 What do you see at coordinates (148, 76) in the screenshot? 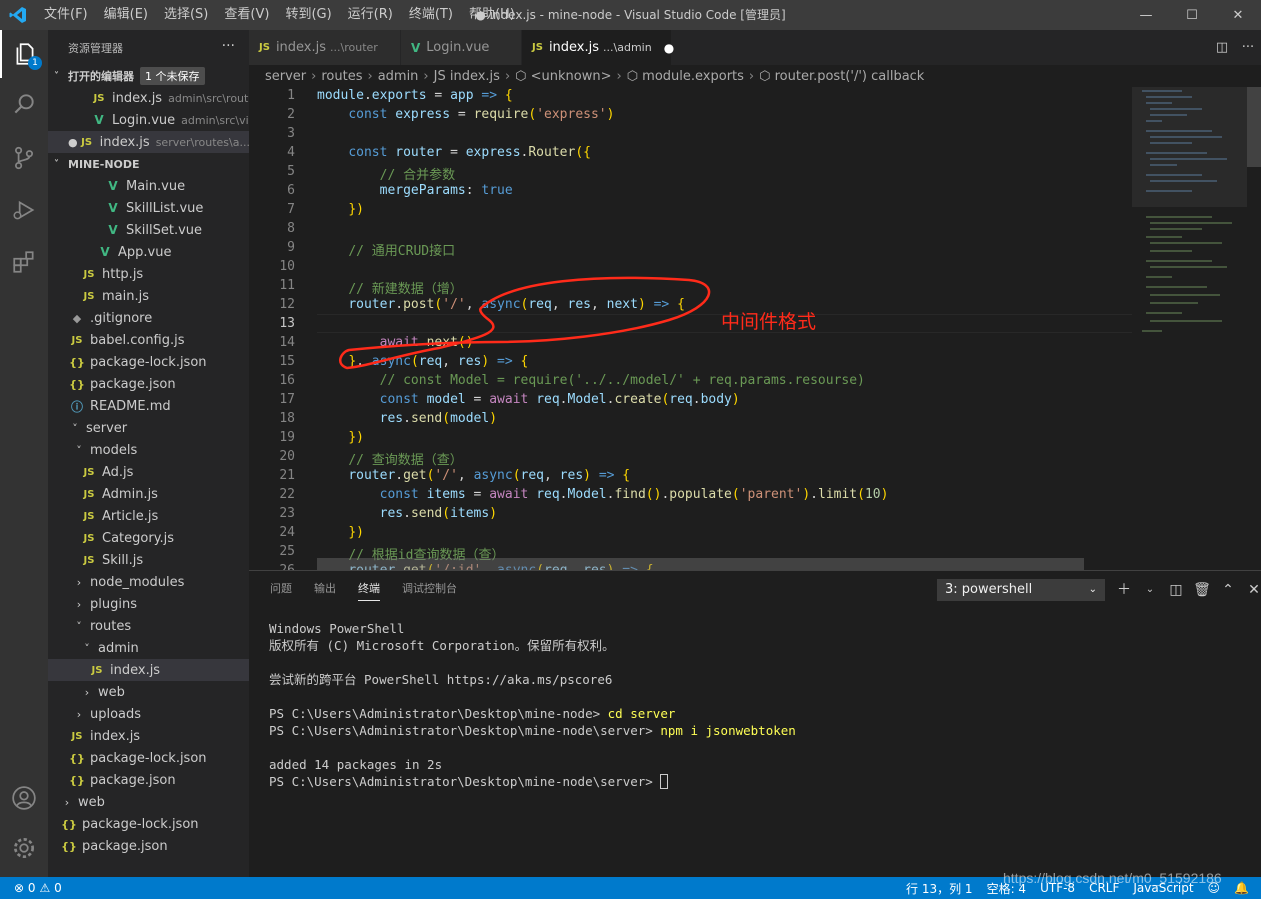
I see `open-editors-section: ˅ 打开的编辑器 1 个未保存` at bounding box center [148, 76].